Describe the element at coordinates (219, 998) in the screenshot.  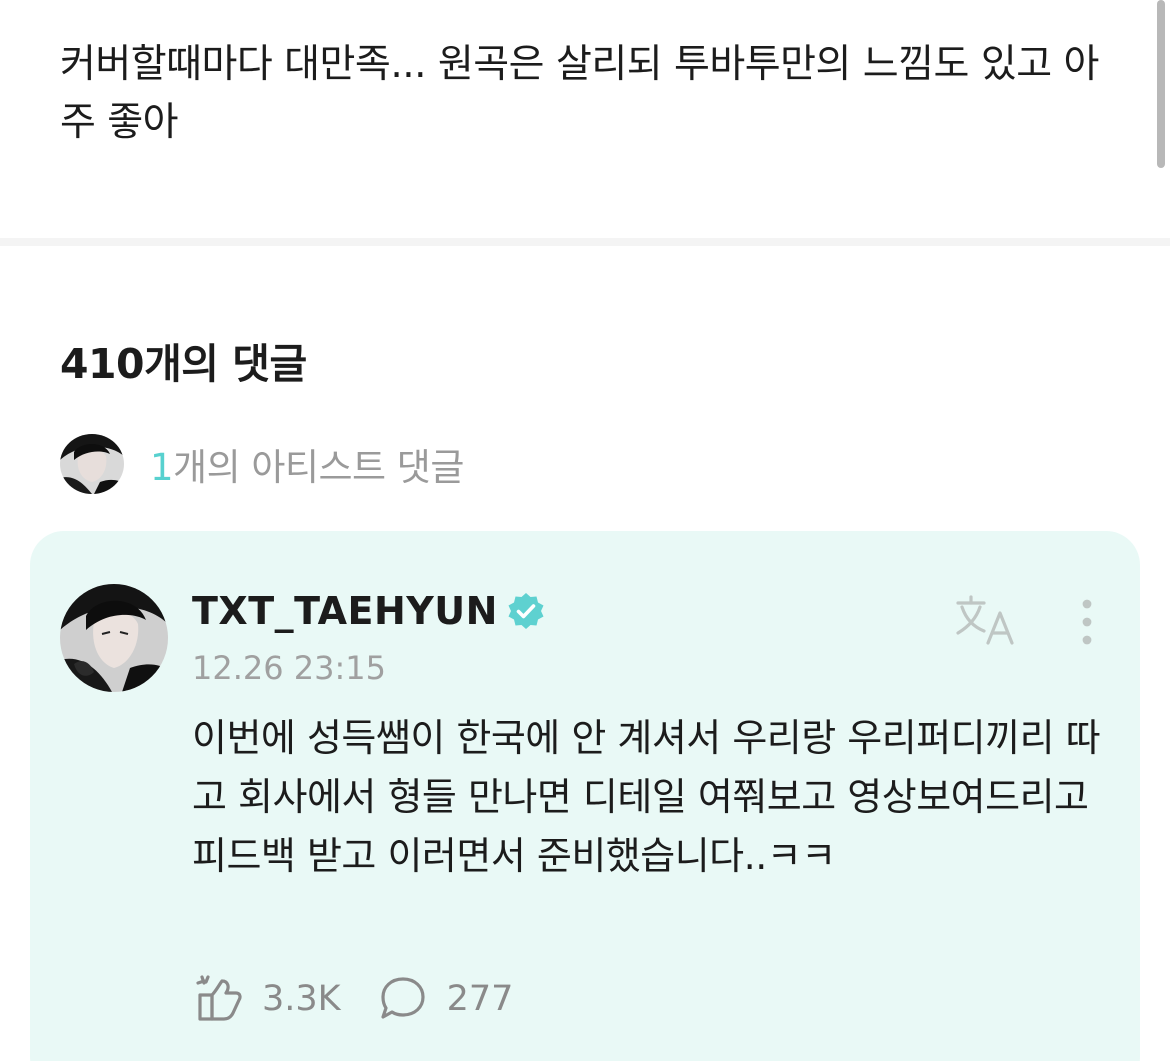
I see `like-icon` at that location.